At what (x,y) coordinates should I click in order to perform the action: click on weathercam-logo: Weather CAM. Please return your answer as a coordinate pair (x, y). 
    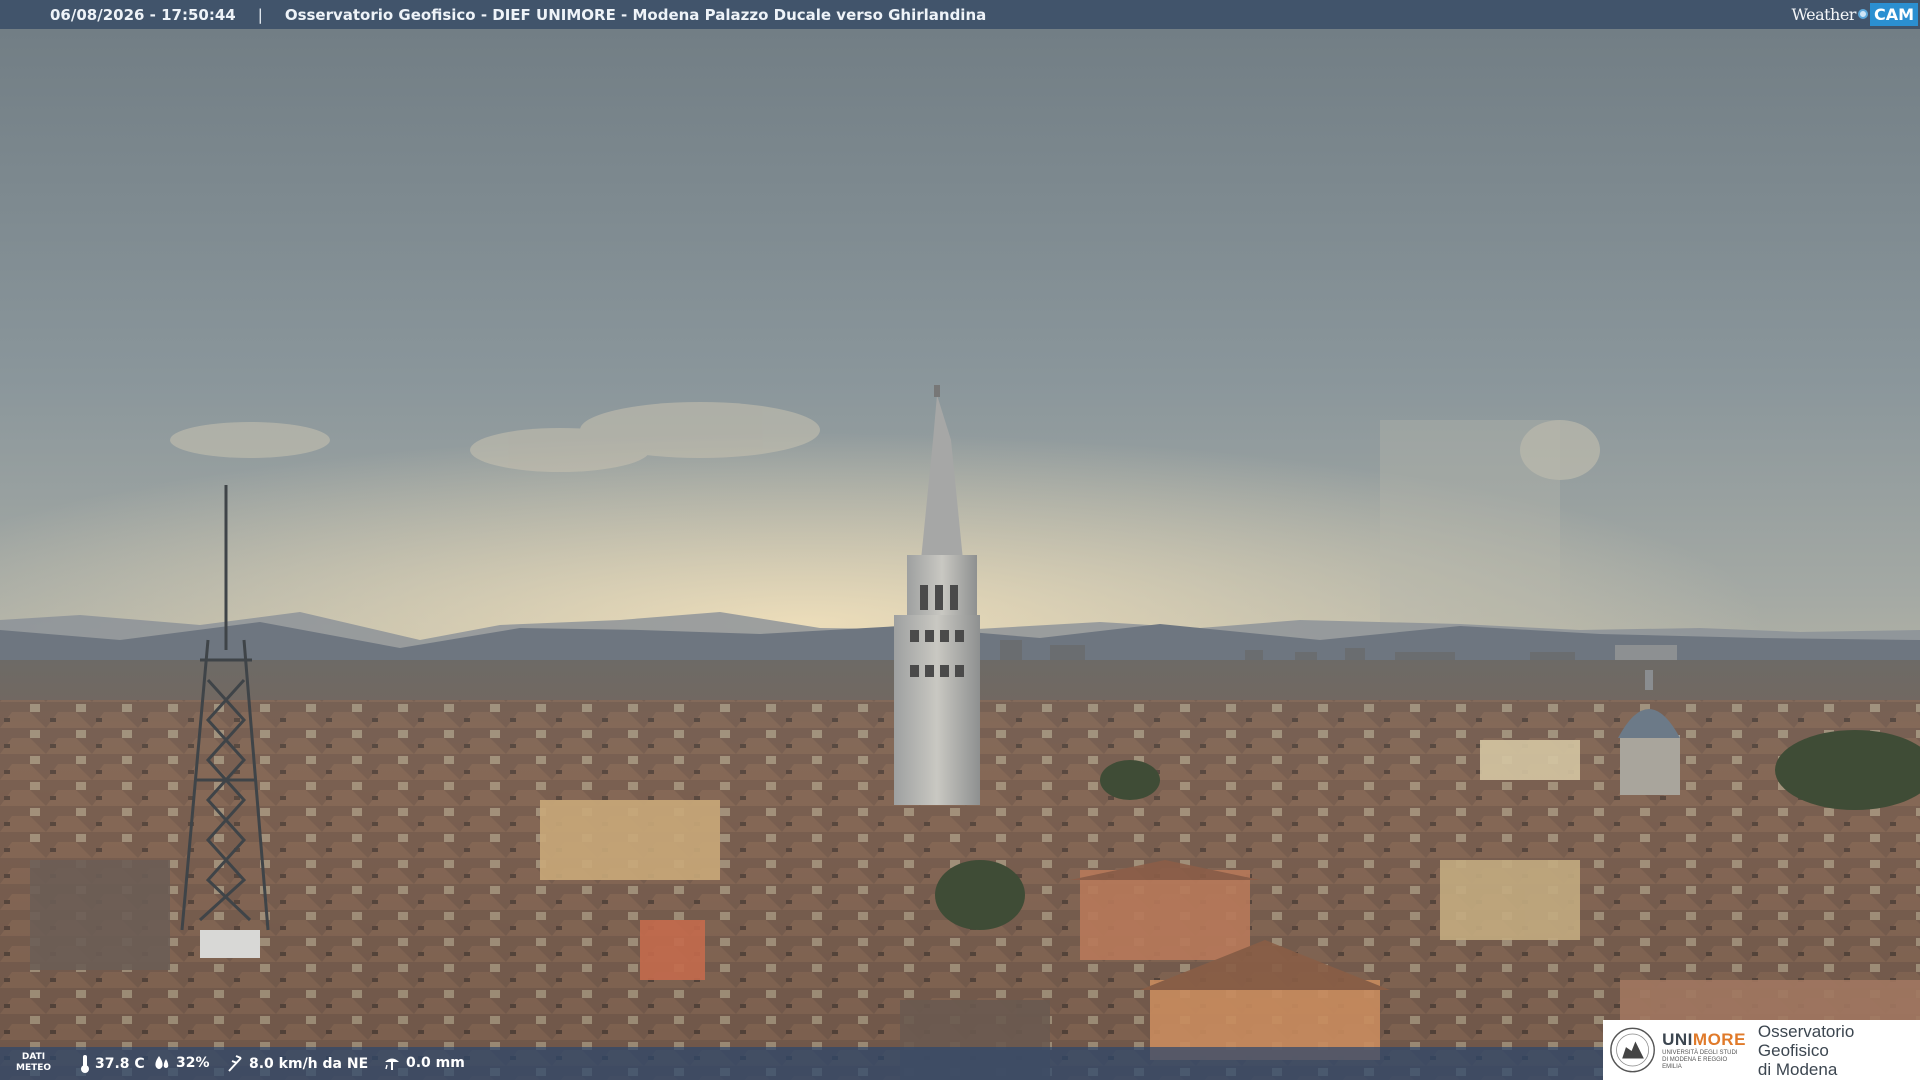
    Looking at the image, I should click on (1854, 14).